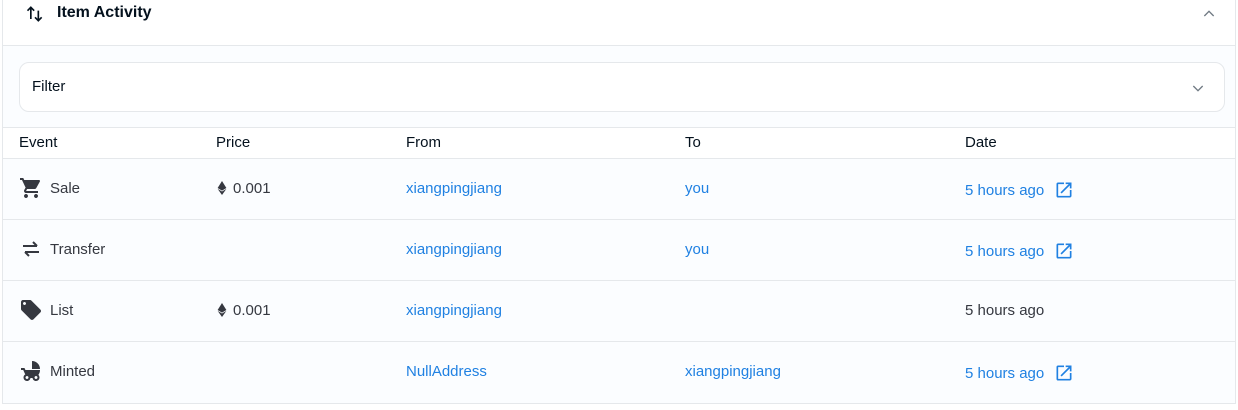 The width and height of the screenshot is (1238, 410). What do you see at coordinates (233, 142) in the screenshot?
I see `column-header-price: Price` at bounding box center [233, 142].